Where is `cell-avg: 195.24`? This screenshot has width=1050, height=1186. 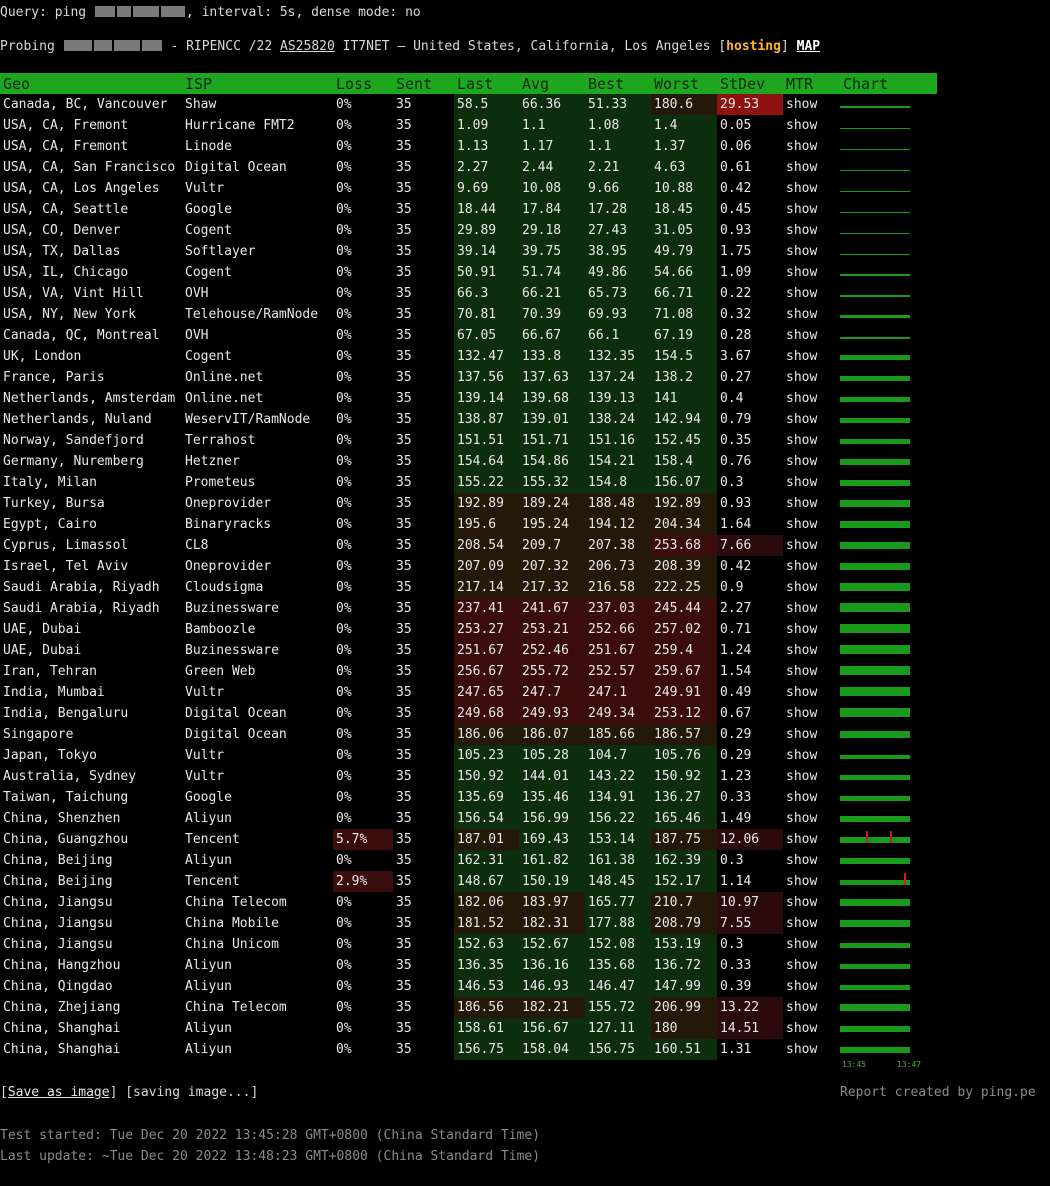
cell-avg: 195.24 is located at coordinates (552, 524).